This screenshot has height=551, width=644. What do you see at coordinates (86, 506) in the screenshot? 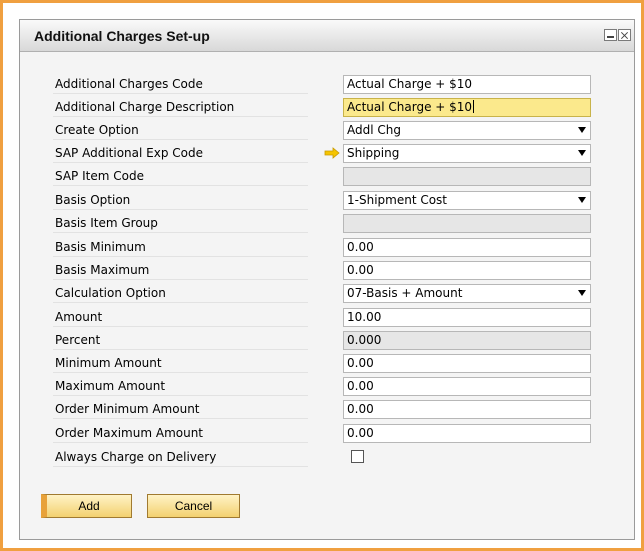
I see `add-button: Add` at bounding box center [86, 506].